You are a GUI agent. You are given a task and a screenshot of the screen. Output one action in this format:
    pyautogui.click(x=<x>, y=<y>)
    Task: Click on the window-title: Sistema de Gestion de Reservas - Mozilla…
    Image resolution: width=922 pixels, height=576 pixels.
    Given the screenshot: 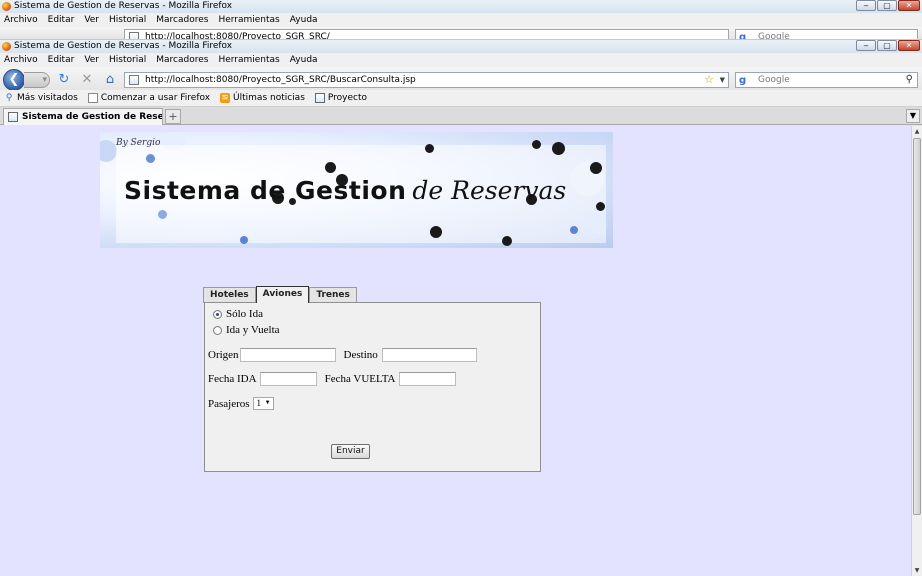 What is the action you would take?
    pyautogui.click(x=123, y=46)
    